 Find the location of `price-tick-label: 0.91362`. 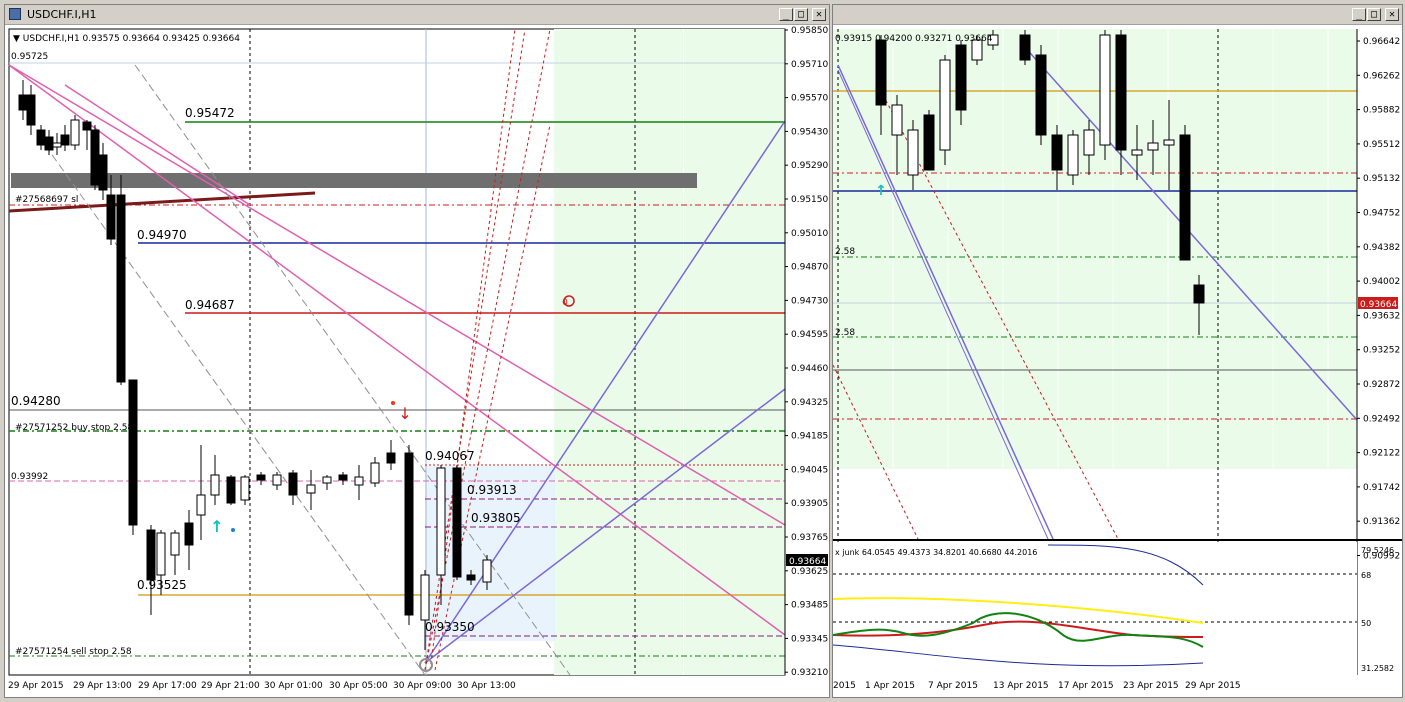

price-tick-label: 0.91362 is located at coordinates (1381, 522).